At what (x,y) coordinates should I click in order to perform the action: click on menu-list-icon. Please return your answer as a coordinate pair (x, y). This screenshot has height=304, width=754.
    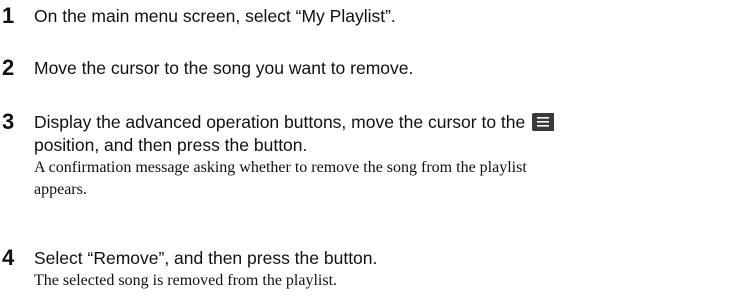
    Looking at the image, I should click on (543, 122).